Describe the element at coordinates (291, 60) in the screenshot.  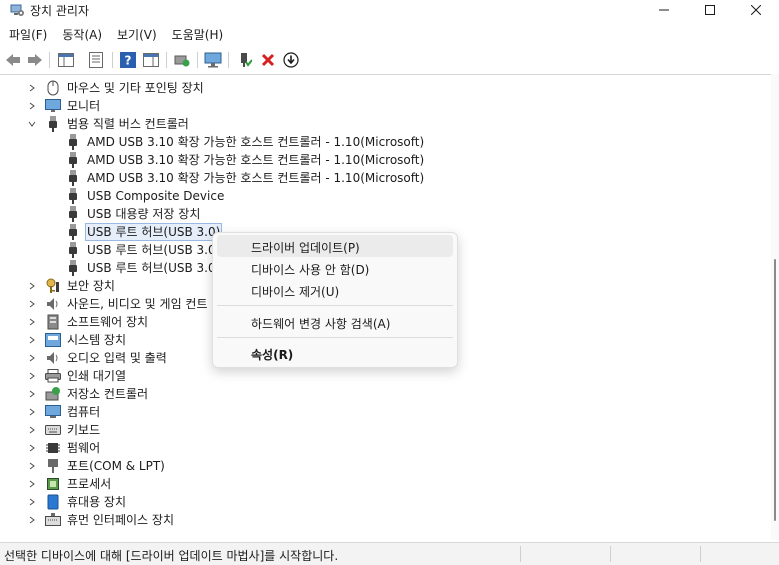
I see `update-driver-icon` at that location.